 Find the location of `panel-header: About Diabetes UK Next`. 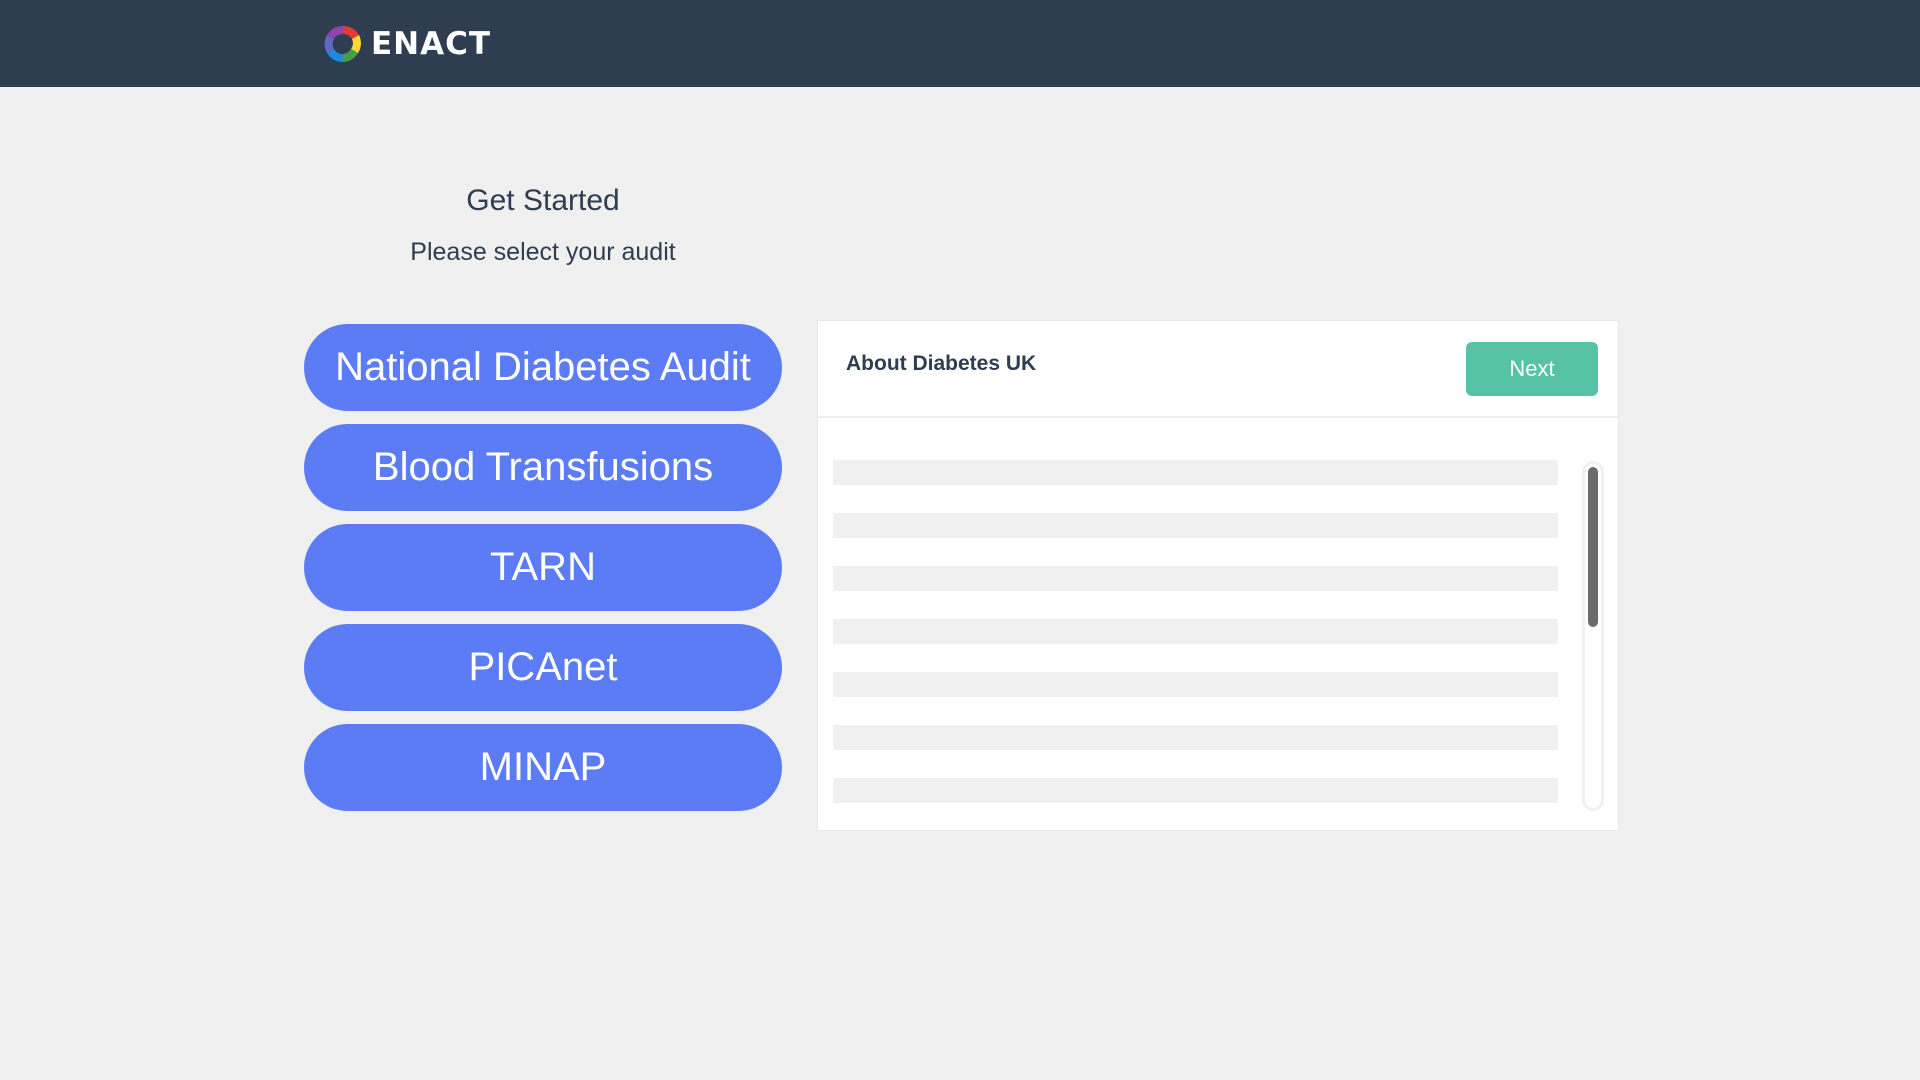

panel-header: About Diabetes UK Next is located at coordinates (1218, 369).